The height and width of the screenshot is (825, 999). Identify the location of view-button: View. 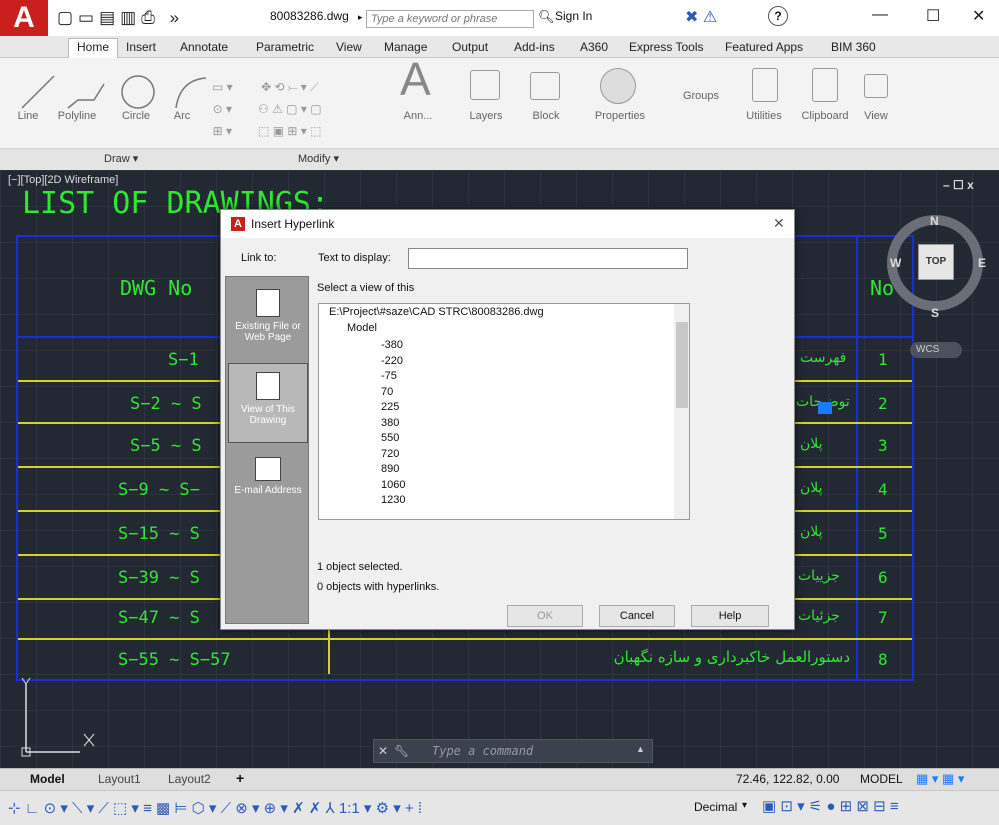
(876, 116).